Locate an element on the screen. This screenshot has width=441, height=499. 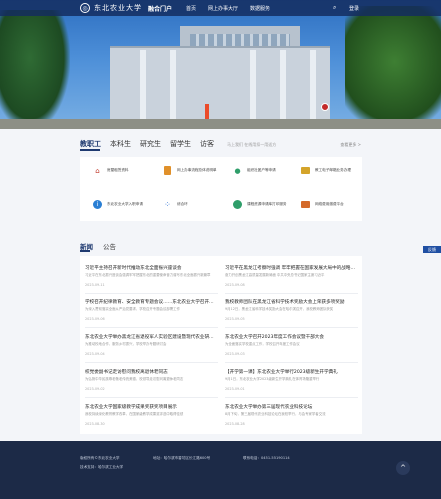
service-item: i 东北农业大学入职申请 is located at coordinates (127, 204).